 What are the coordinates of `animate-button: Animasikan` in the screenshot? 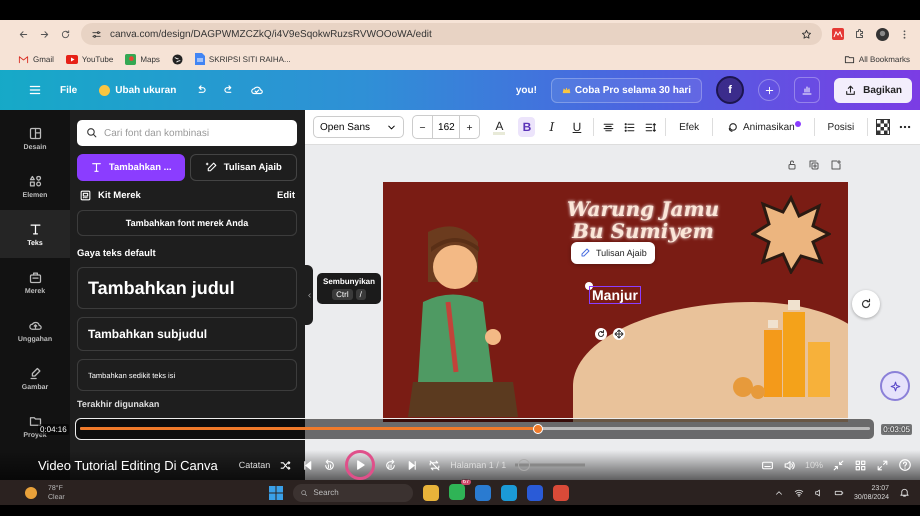 It's located at (763, 127).